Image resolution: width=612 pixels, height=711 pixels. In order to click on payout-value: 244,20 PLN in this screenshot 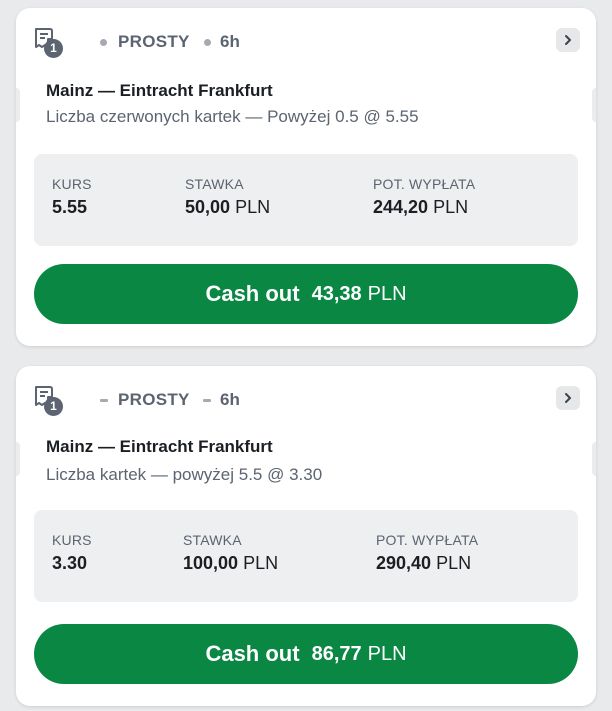, I will do `click(420, 207)`.